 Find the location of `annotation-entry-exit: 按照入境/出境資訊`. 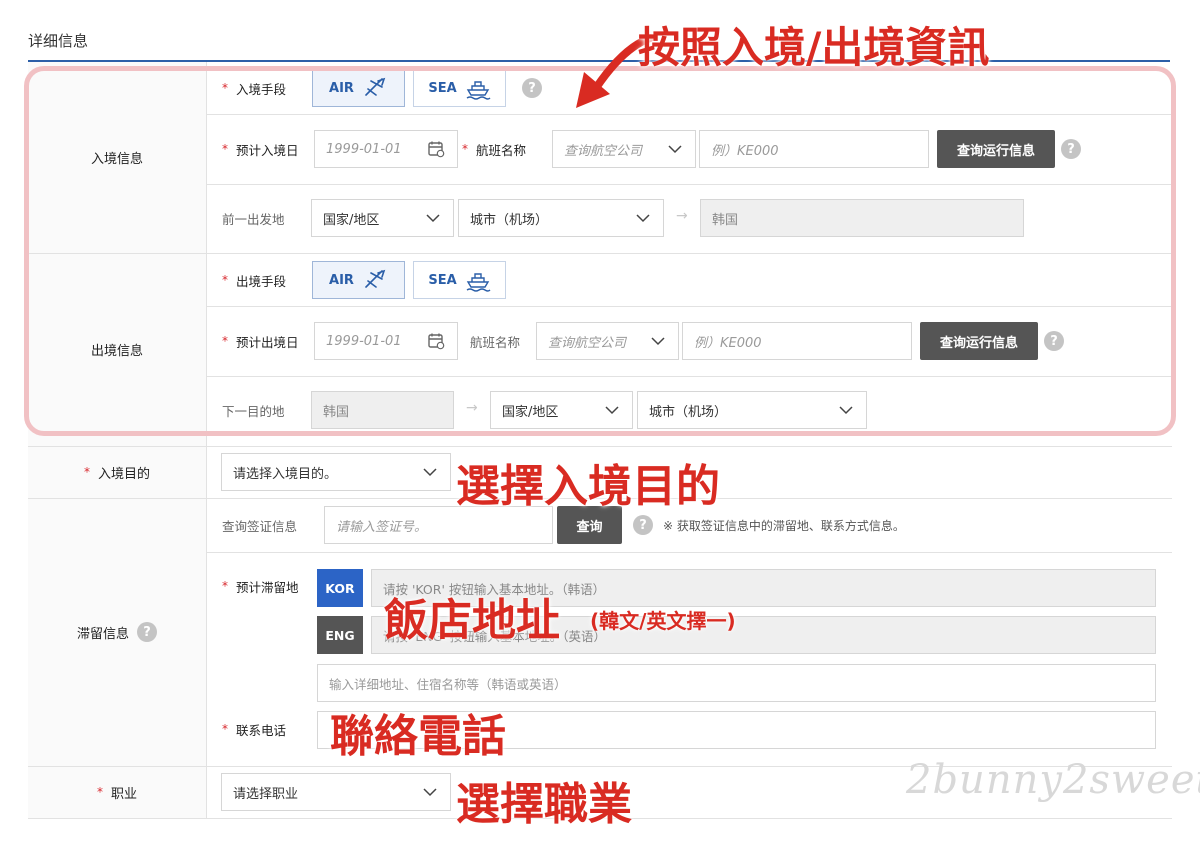

annotation-entry-exit: 按照入境/出境資訊 is located at coordinates (814, 47).